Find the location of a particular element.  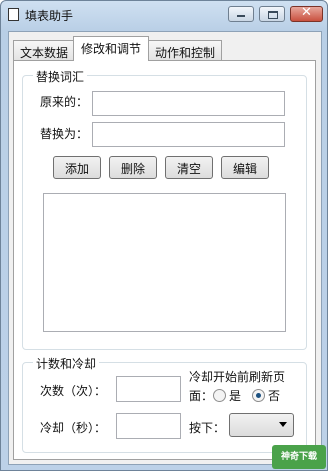

close-button: ✕ is located at coordinates (306, 13).